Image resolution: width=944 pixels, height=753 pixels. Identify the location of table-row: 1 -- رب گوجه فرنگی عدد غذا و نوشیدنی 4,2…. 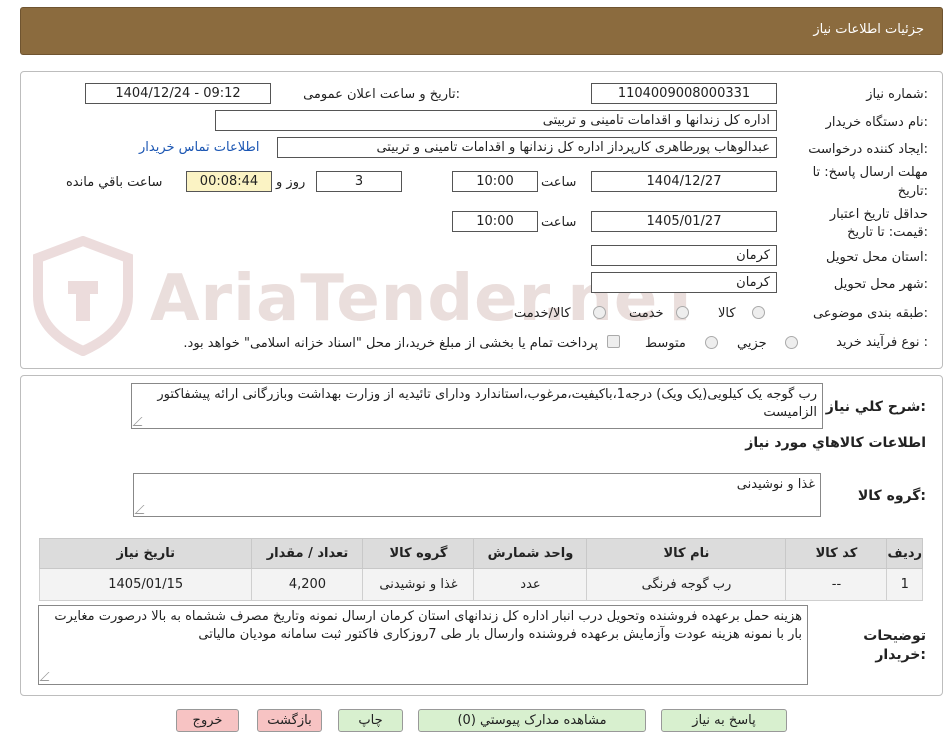
(480, 584).